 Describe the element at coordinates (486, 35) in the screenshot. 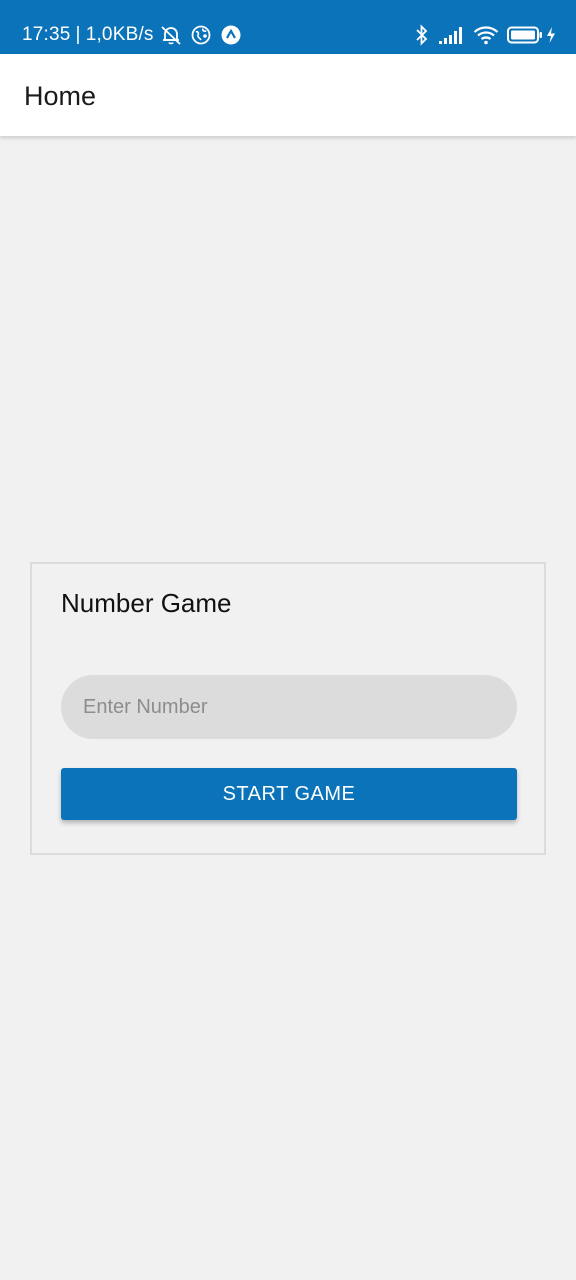

I see `wifi-icon` at that location.